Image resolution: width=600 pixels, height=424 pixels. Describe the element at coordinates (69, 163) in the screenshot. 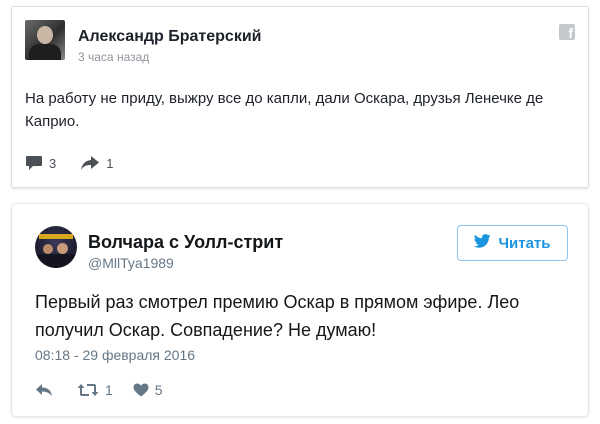

I see `post-actions: 3 1` at that location.